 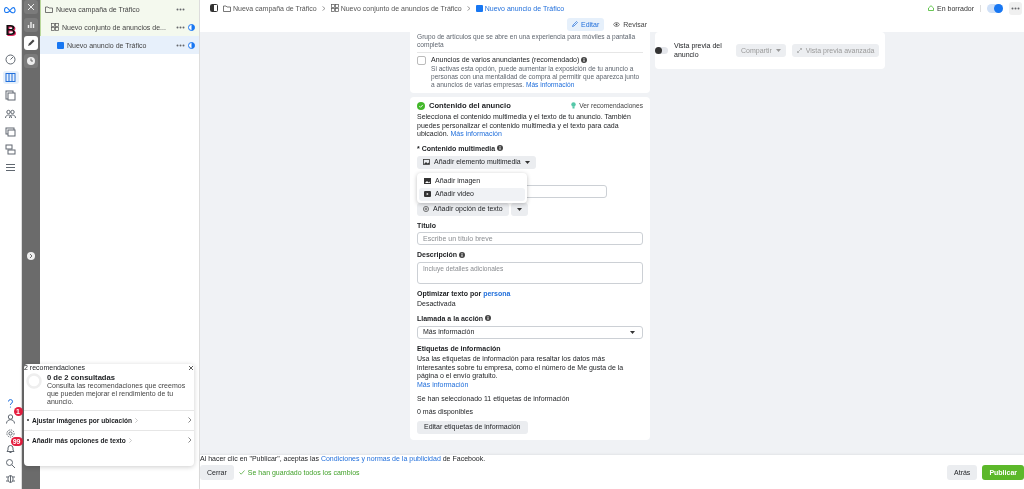 What do you see at coordinates (10, 167) in the screenshot?
I see `menu-icon` at bounding box center [10, 167].